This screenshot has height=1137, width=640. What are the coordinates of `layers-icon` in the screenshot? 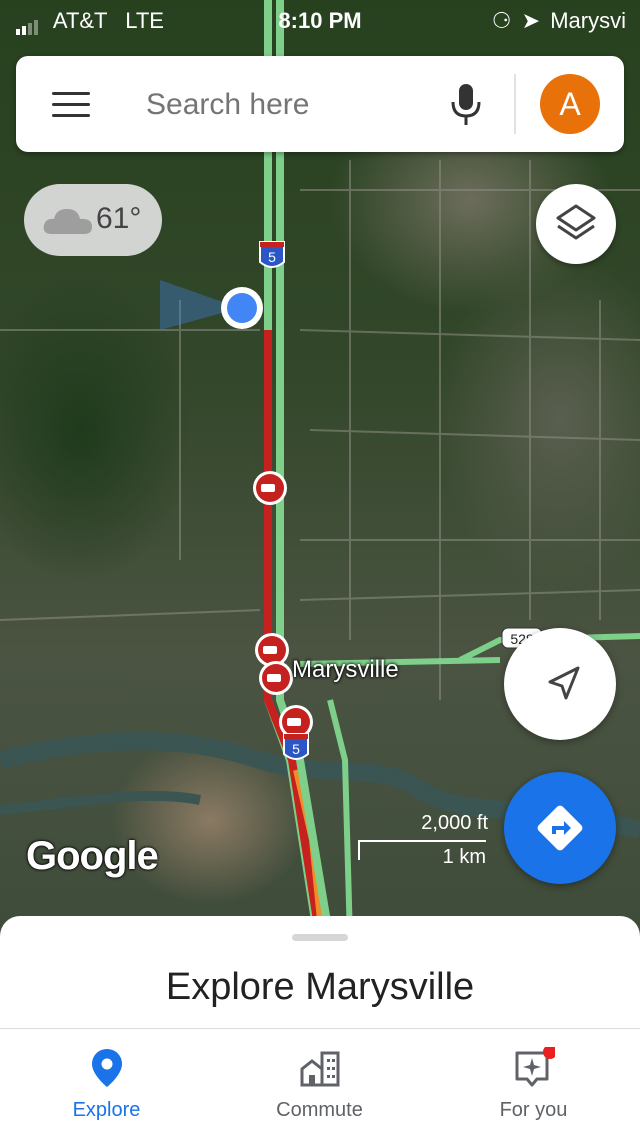 It's located at (576, 222).